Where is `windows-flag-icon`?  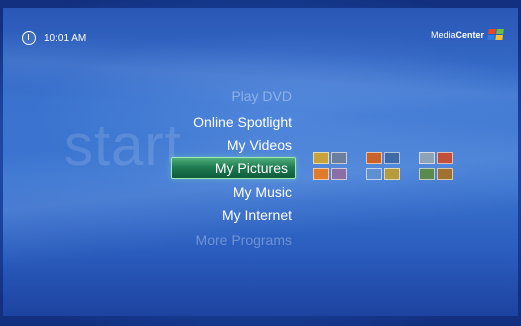
windows-flag-icon is located at coordinates (496, 35).